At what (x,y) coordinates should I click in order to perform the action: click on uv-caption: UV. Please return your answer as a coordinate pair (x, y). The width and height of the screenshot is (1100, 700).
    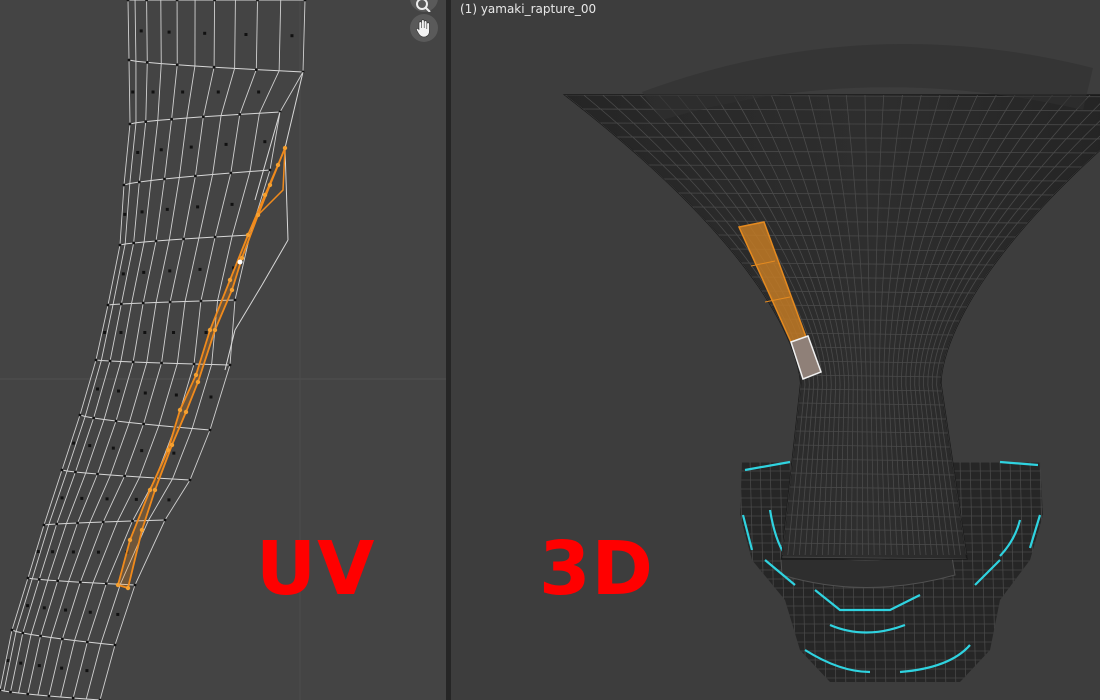
    Looking at the image, I should click on (316, 569).